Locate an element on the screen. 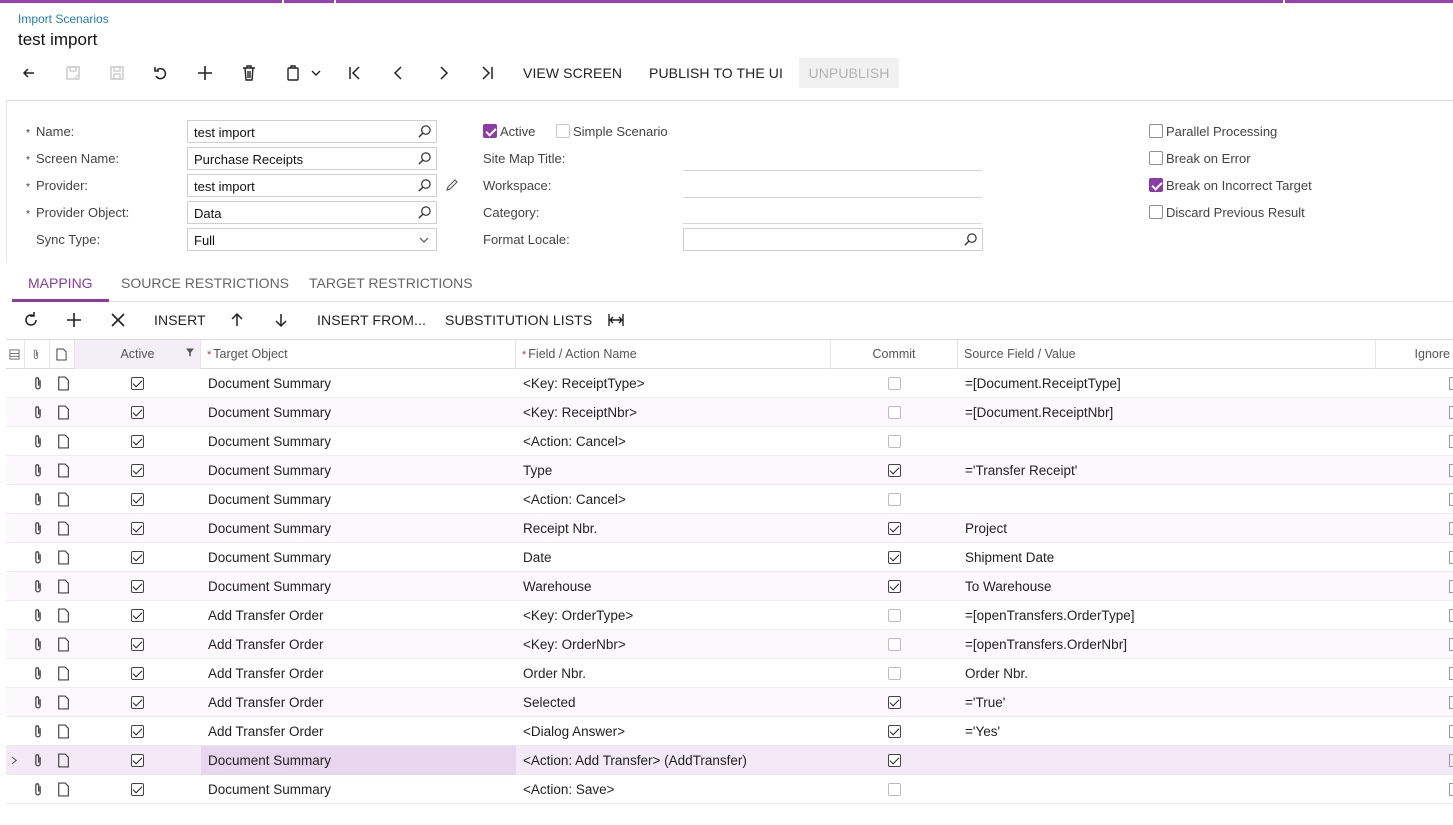 The height and width of the screenshot is (825, 1453). delete-icon is located at coordinates (249, 73).